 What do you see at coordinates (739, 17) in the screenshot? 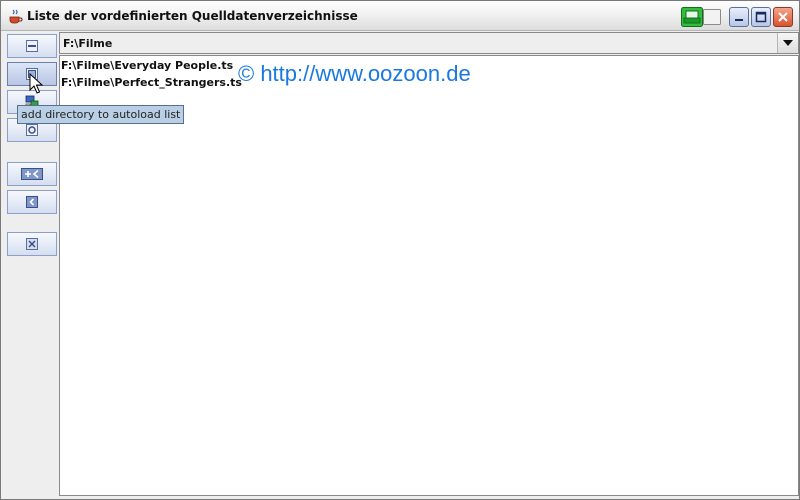
I see `minimize-button` at bounding box center [739, 17].